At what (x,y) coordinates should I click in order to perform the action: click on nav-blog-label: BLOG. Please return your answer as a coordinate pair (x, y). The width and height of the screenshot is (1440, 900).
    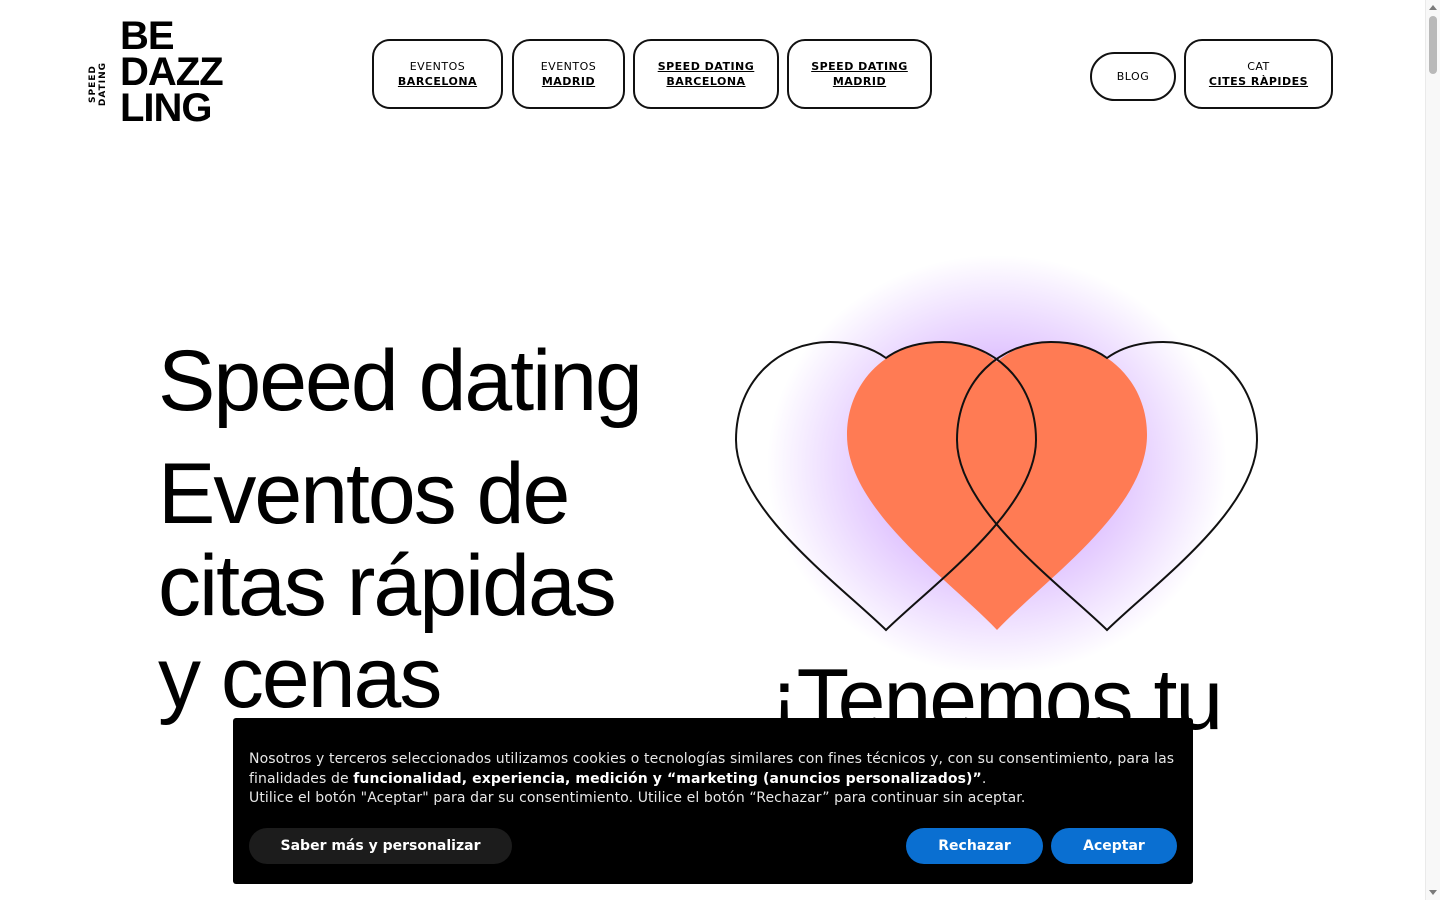
    Looking at the image, I should click on (1133, 76).